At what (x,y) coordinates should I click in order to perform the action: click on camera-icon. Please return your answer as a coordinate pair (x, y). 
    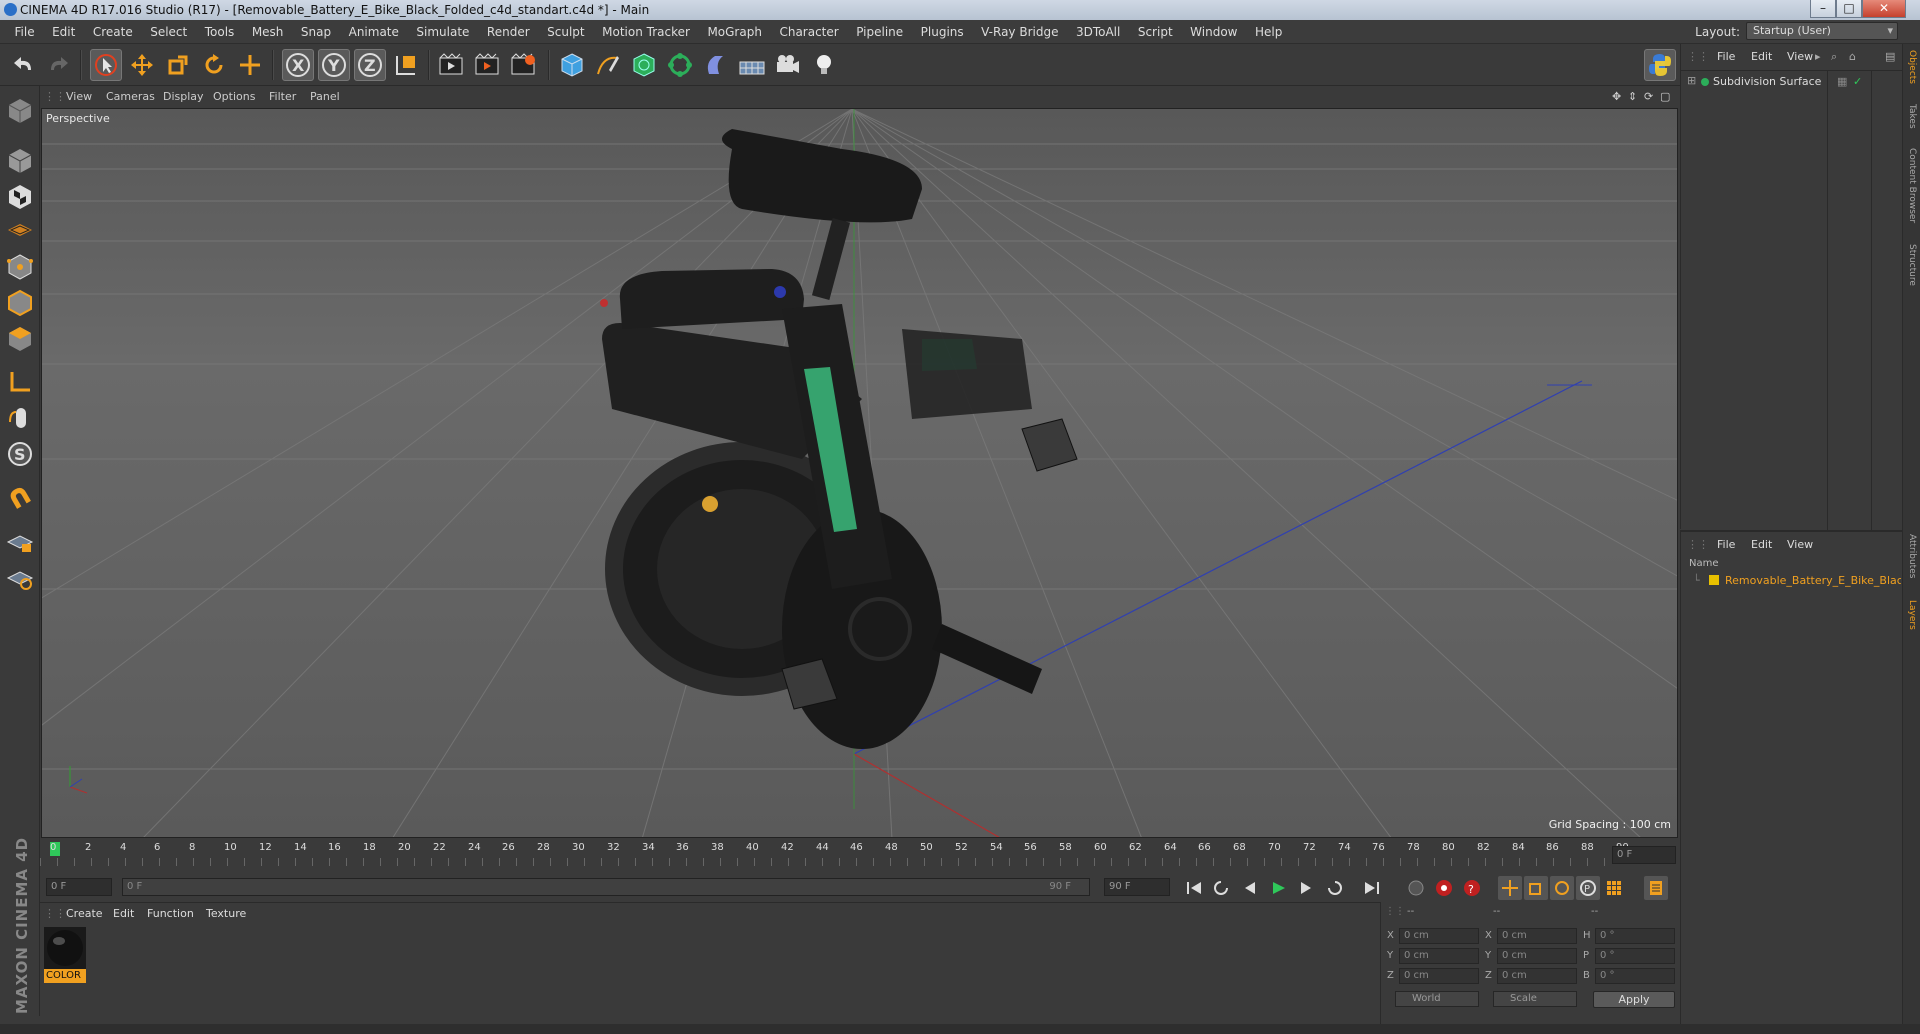
    Looking at the image, I should click on (788, 65).